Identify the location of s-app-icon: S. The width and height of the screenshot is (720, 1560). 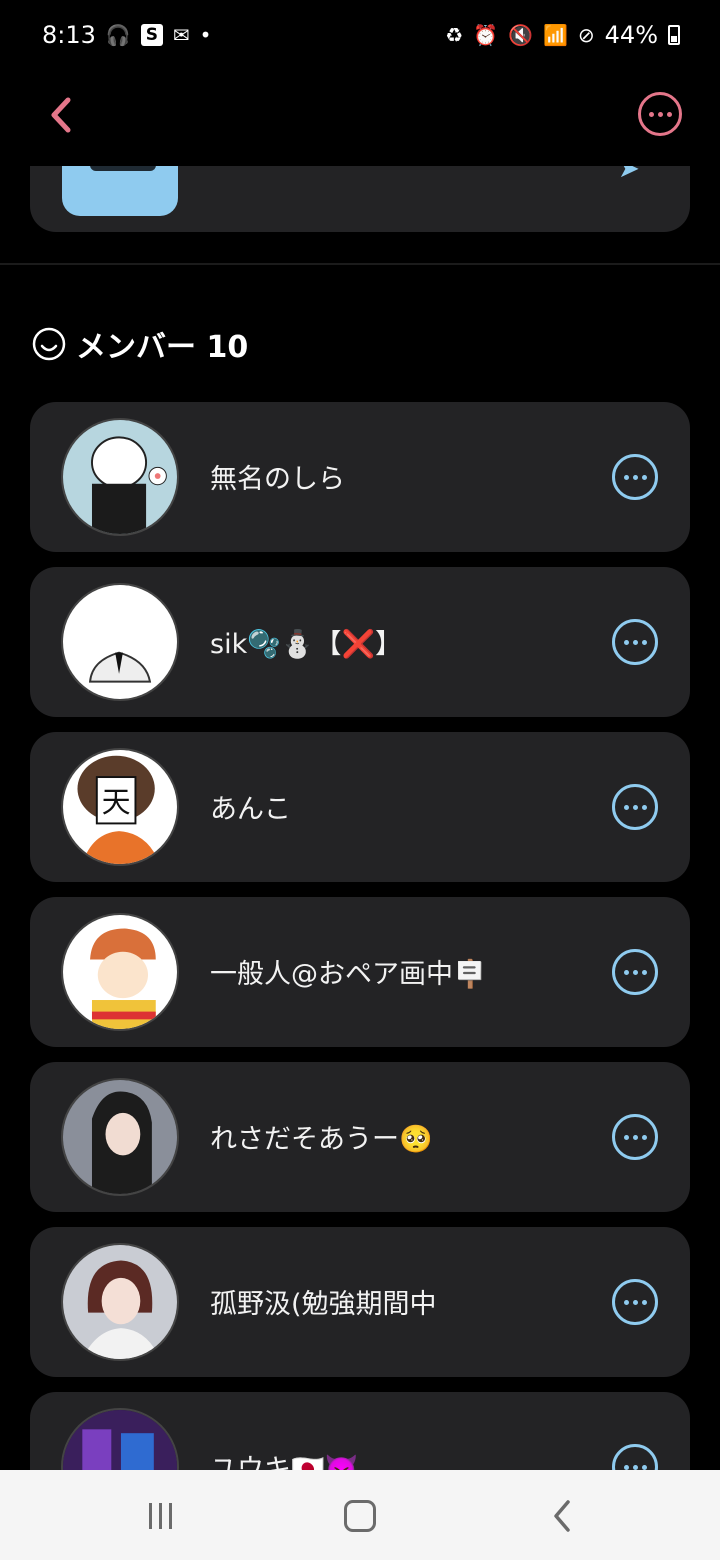
(151, 35).